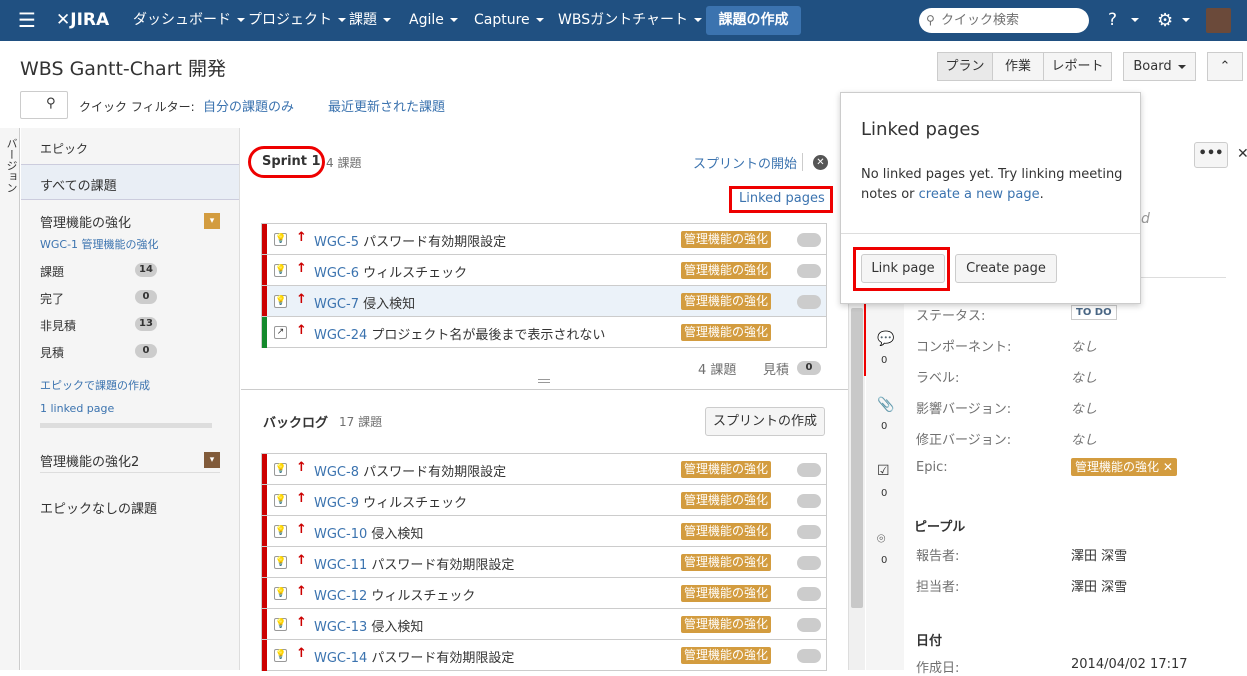 The height and width of the screenshot is (676, 1247). I want to click on epic-key: WGC-1 管理機能の強化, so click(99, 244).